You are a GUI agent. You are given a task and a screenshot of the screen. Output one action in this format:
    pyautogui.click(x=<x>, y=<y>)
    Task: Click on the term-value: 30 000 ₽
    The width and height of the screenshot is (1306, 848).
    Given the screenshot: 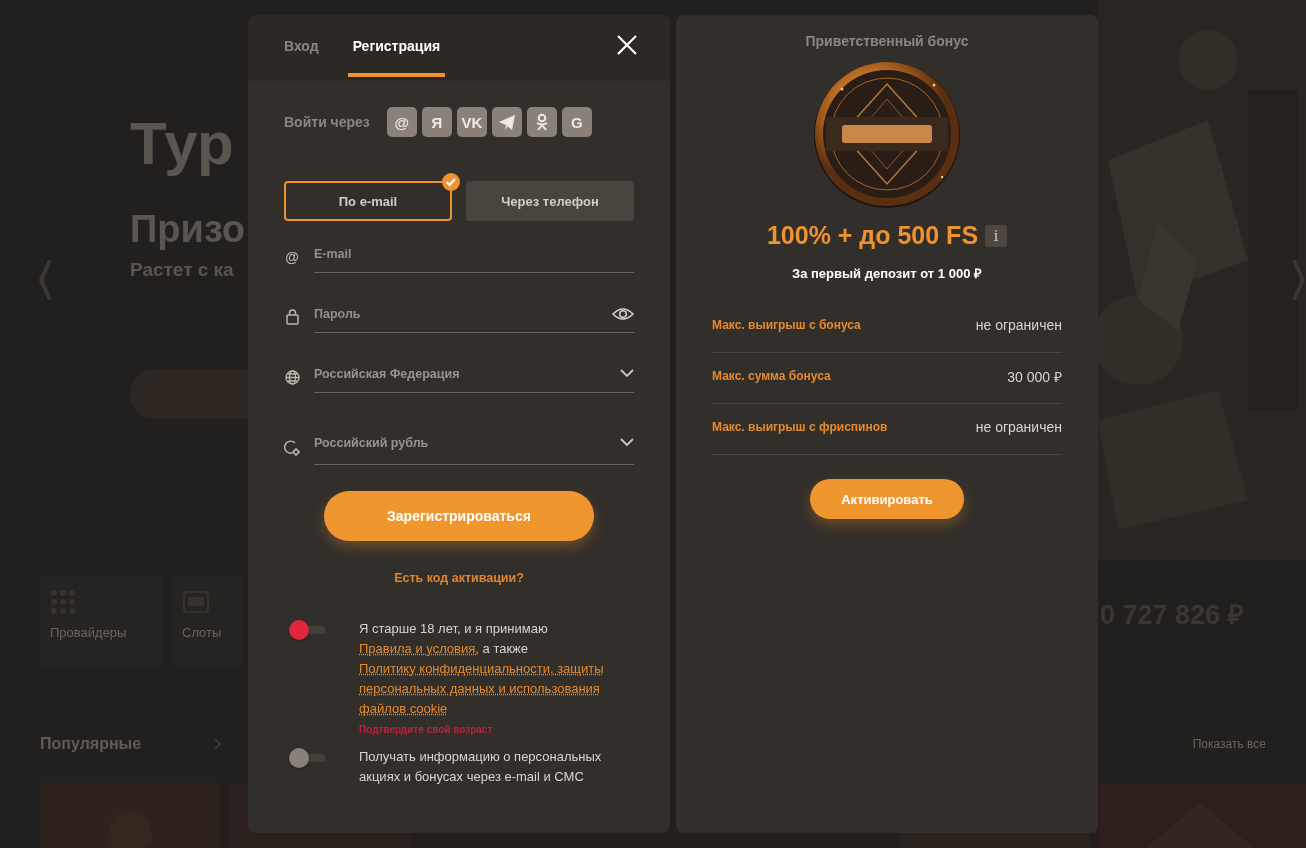 What is the action you would take?
    pyautogui.click(x=1034, y=376)
    